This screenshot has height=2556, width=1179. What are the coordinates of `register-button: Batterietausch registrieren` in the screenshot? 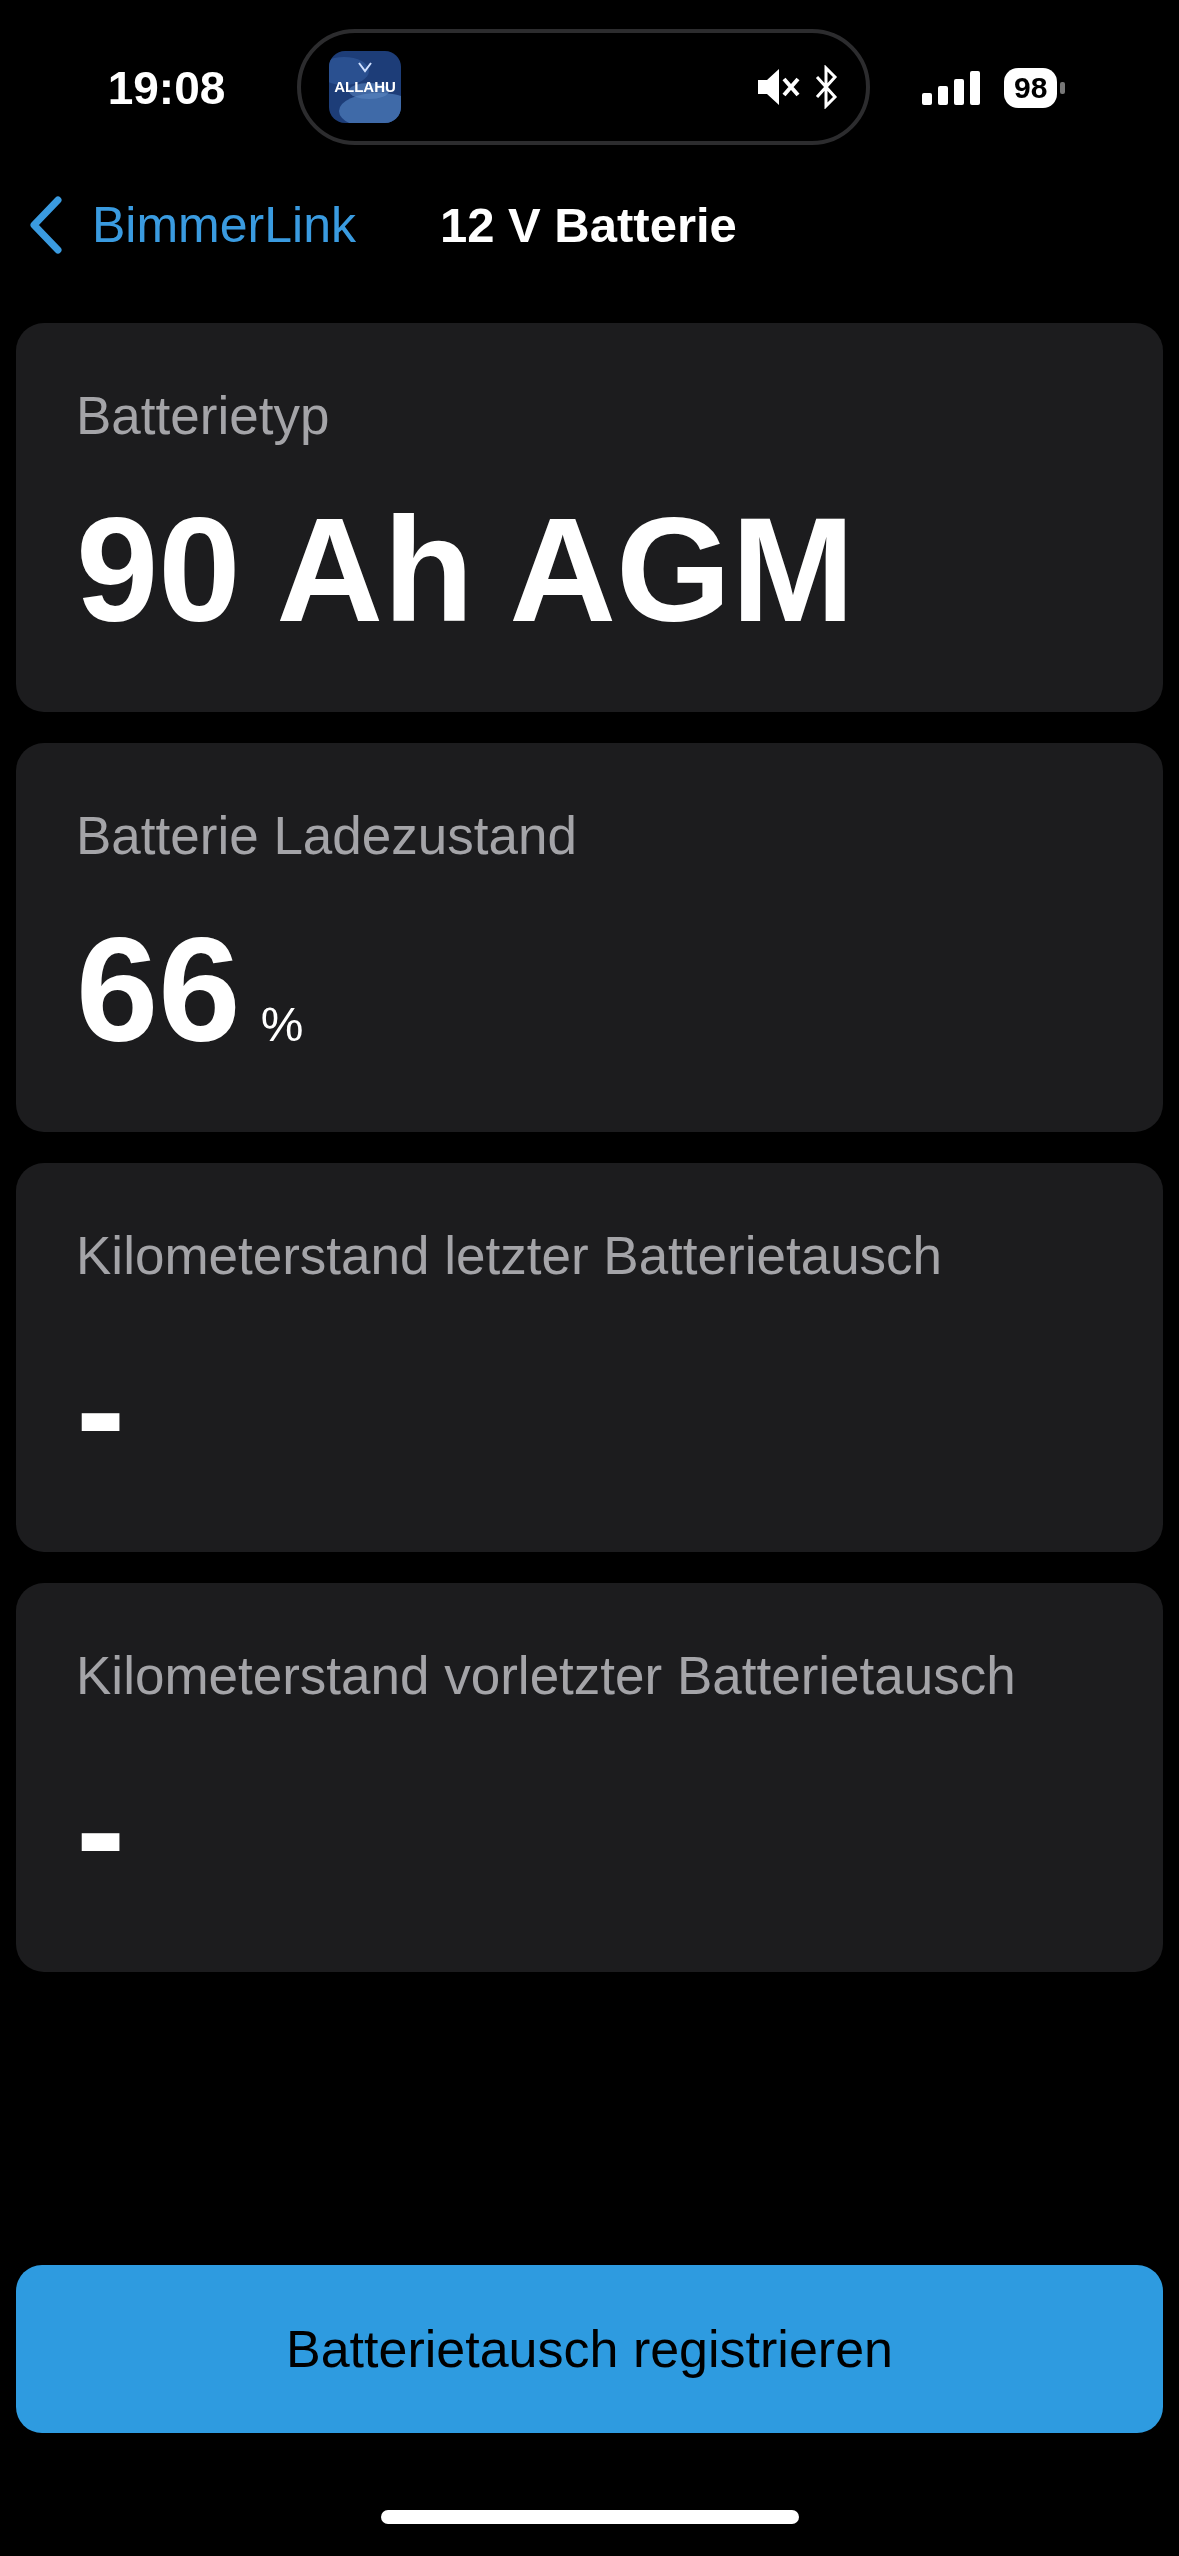 It's located at (589, 2349).